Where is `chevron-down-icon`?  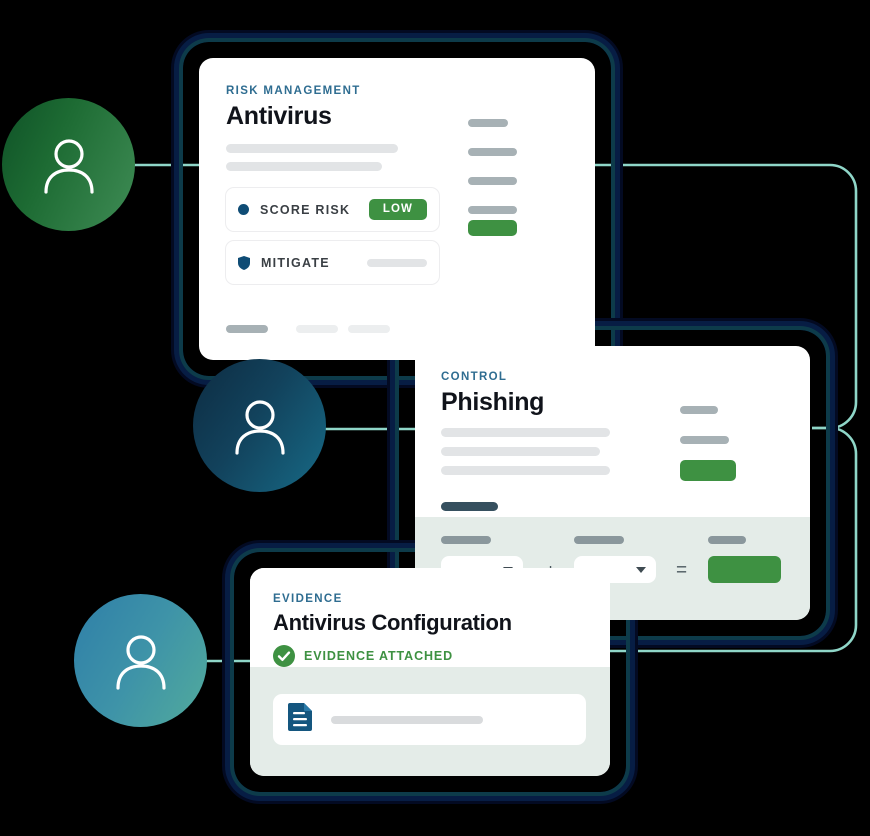
chevron-down-icon is located at coordinates (641, 569).